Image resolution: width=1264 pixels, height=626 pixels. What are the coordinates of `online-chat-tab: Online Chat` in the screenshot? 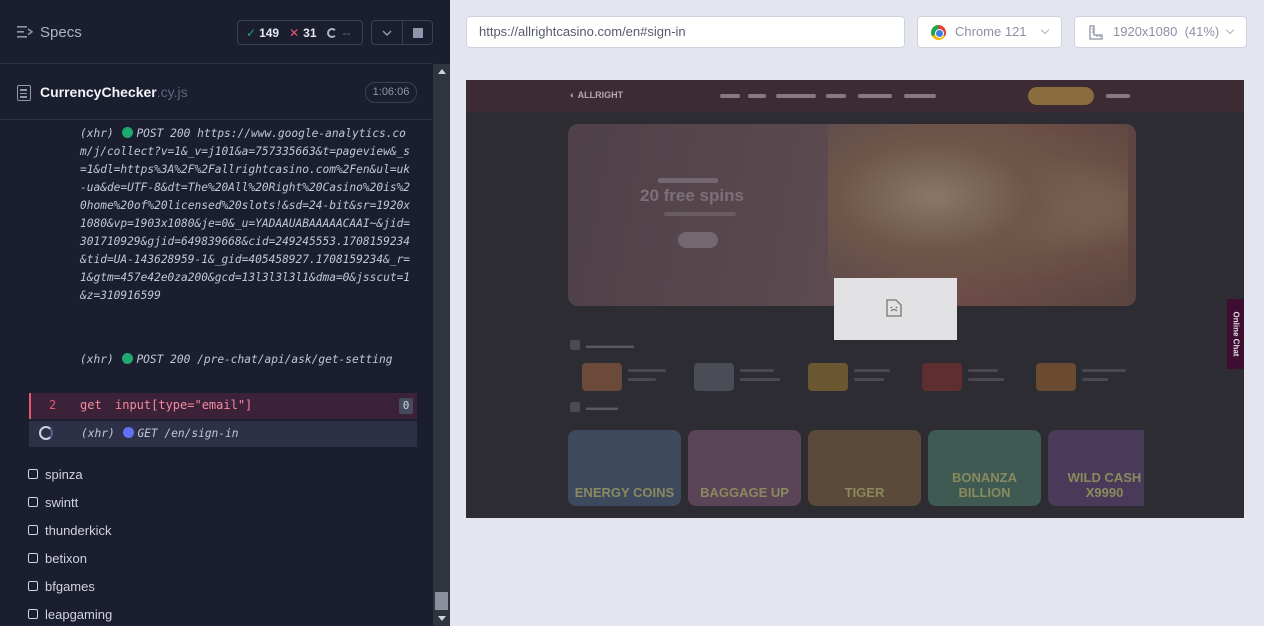 It's located at (1235, 334).